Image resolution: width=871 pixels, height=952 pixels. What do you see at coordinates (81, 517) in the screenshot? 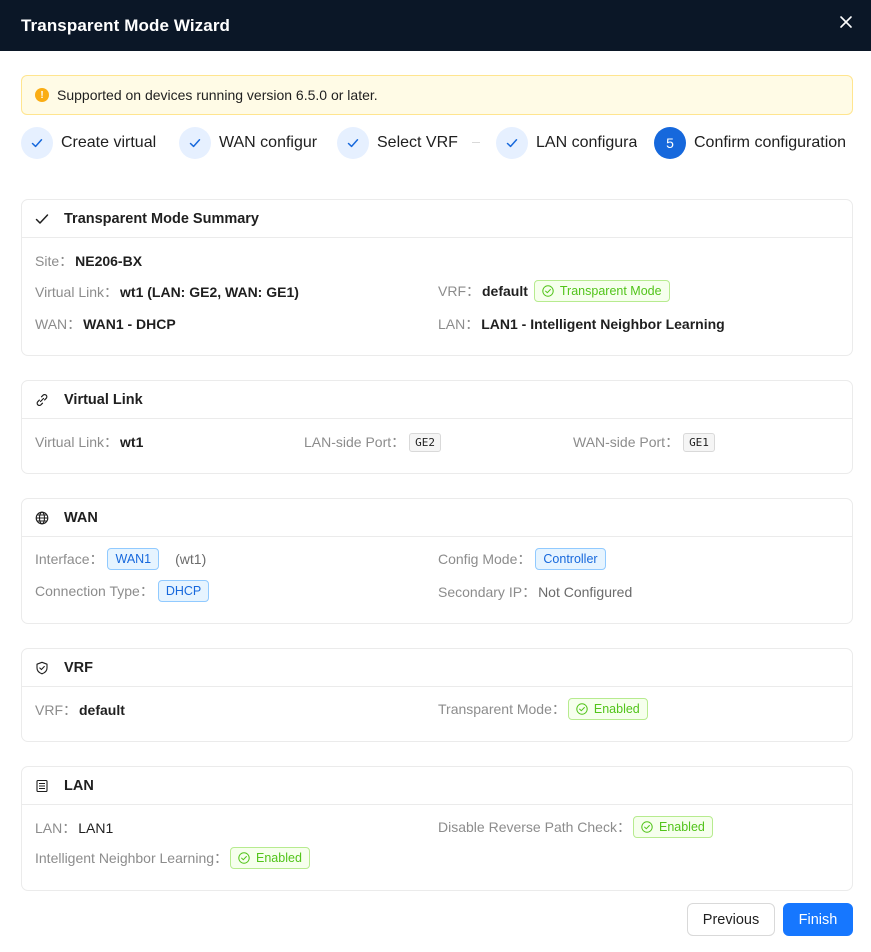
I see `card-title: WAN` at bounding box center [81, 517].